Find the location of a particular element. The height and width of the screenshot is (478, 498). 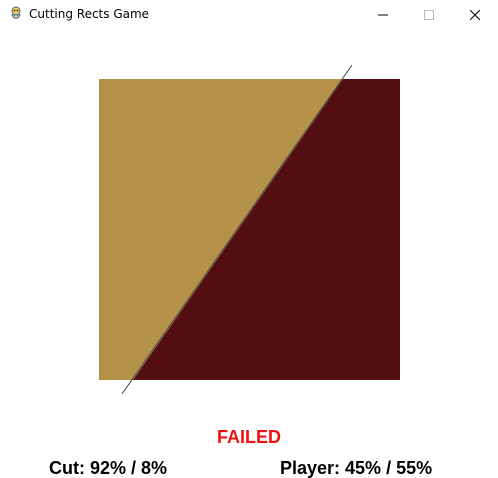

maximize-icon is located at coordinates (429, 15).